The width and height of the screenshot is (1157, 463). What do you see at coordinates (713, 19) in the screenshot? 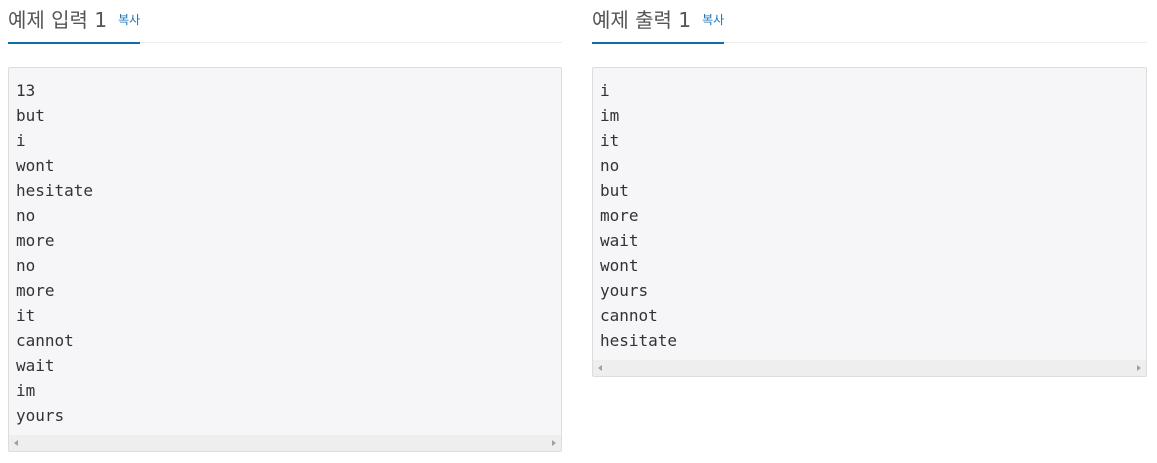
I see `copy-output-button: 복사` at bounding box center [713, 19].